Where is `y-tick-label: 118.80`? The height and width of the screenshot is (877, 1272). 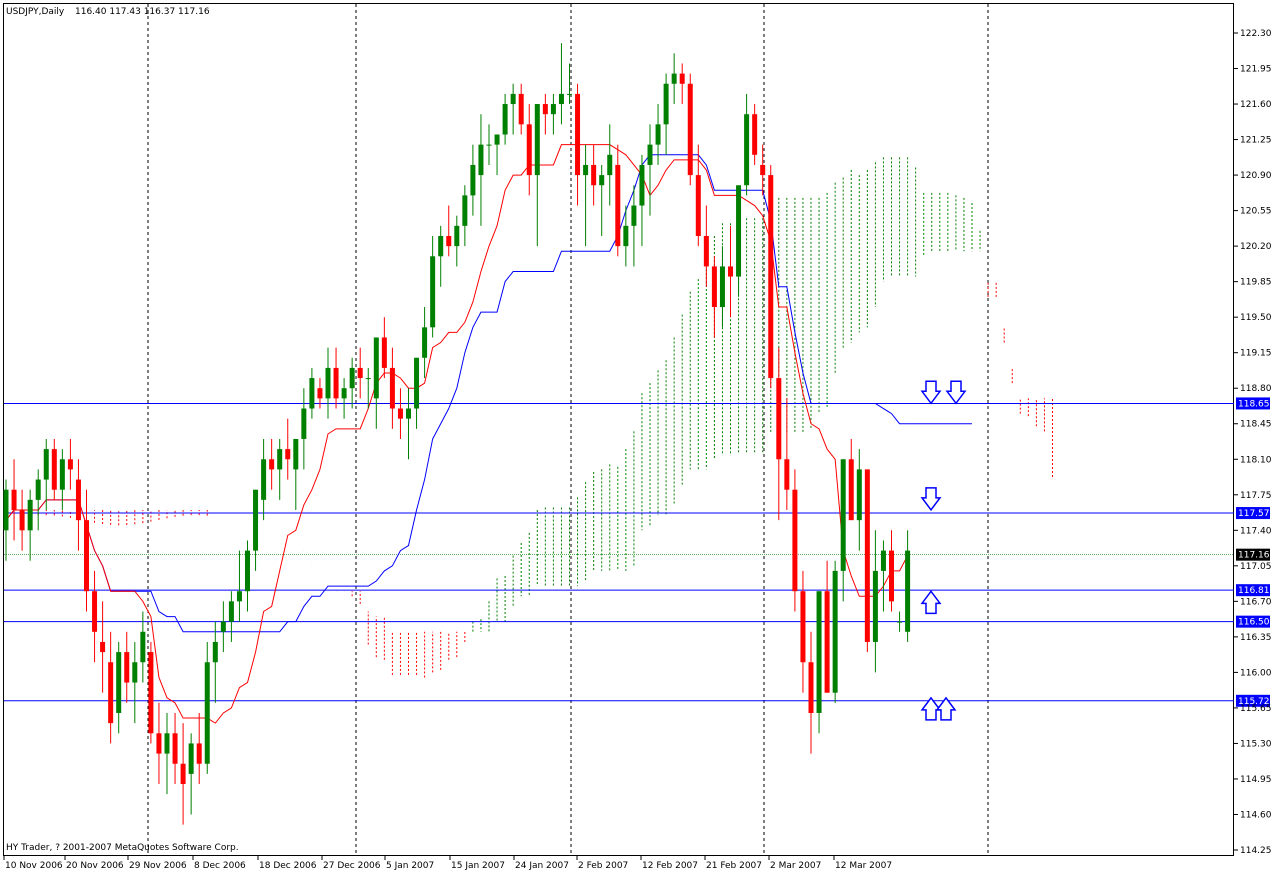
y-tick-label: 118.80 is located at coordinates (1256, 389).